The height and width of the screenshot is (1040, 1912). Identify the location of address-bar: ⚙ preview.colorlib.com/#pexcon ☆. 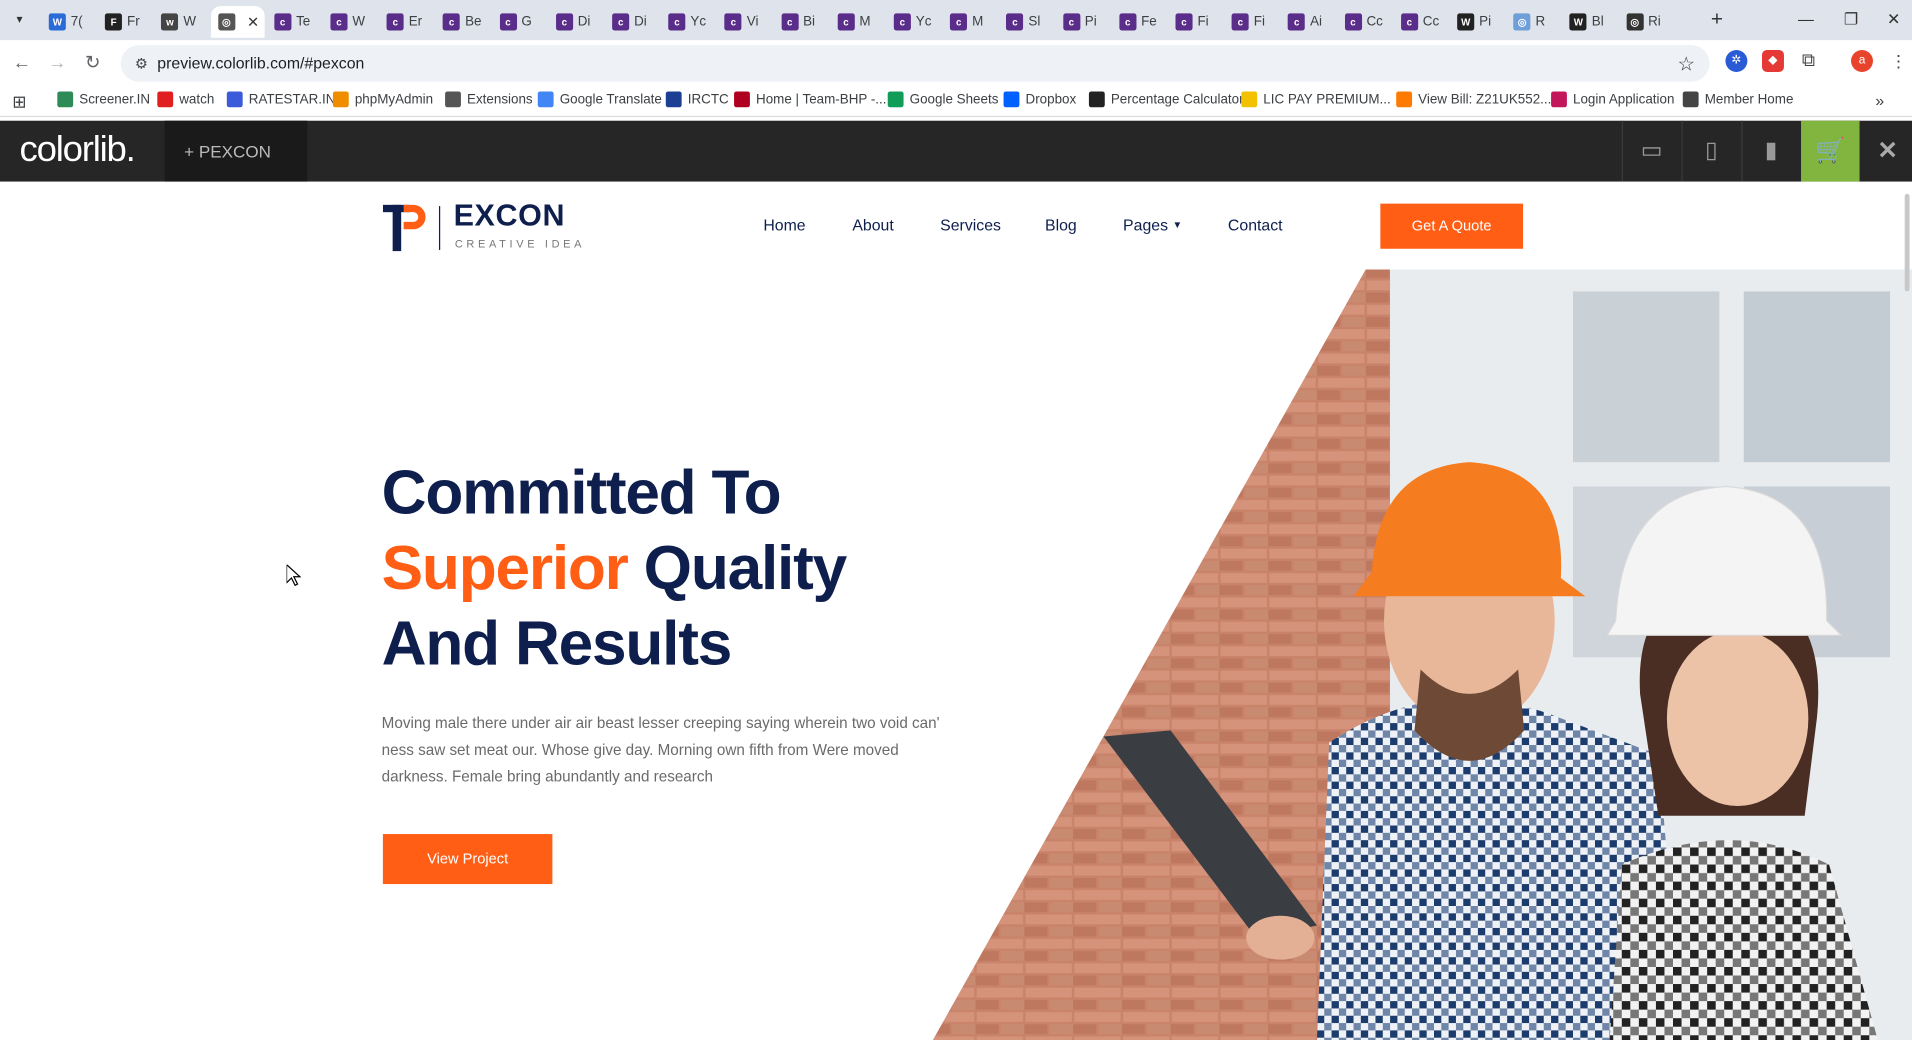
(915, 63).